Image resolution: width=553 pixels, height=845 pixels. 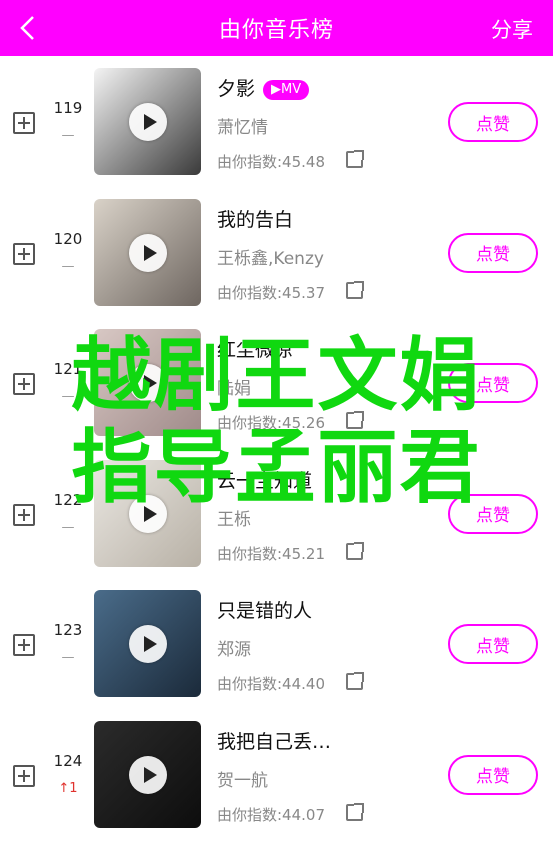 What do you see at coordinates (68, 238) in the screenshot?
I see `rank-number: 120` at bounding box center [68, 238].